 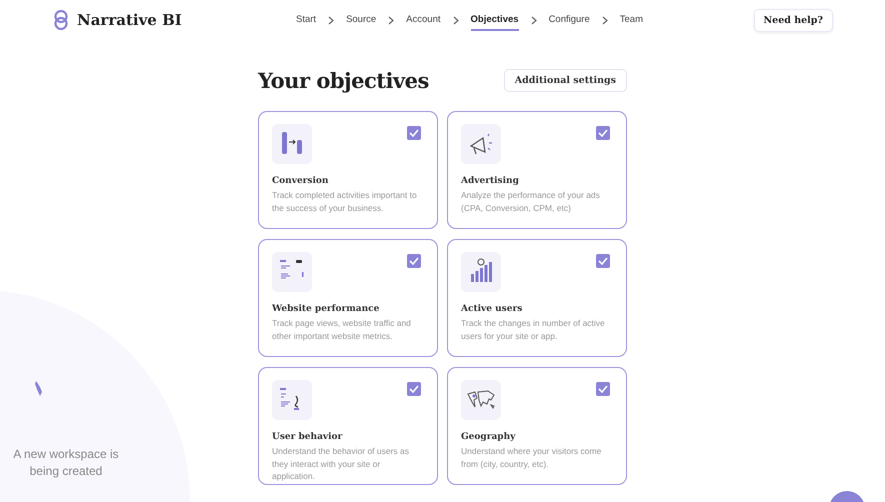 What do you see at coordinates (348, 170) in the screenshot?
I see `objective-card: Conversion Track completed activities important to the success of your business.` at bounding box center [348, 170].